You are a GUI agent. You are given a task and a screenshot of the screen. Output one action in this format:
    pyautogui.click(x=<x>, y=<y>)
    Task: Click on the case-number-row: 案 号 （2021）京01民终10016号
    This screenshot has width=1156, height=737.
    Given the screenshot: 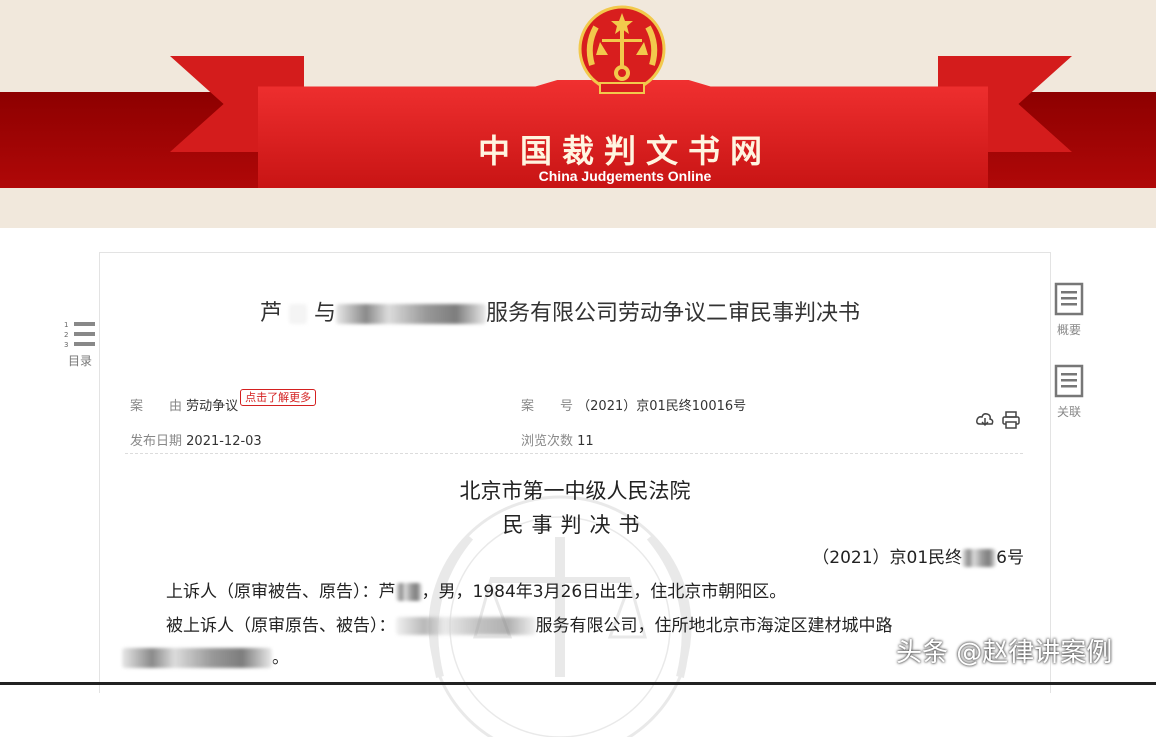 What is the action you would take?
    pyautogui.click(x=633, y=404)
    